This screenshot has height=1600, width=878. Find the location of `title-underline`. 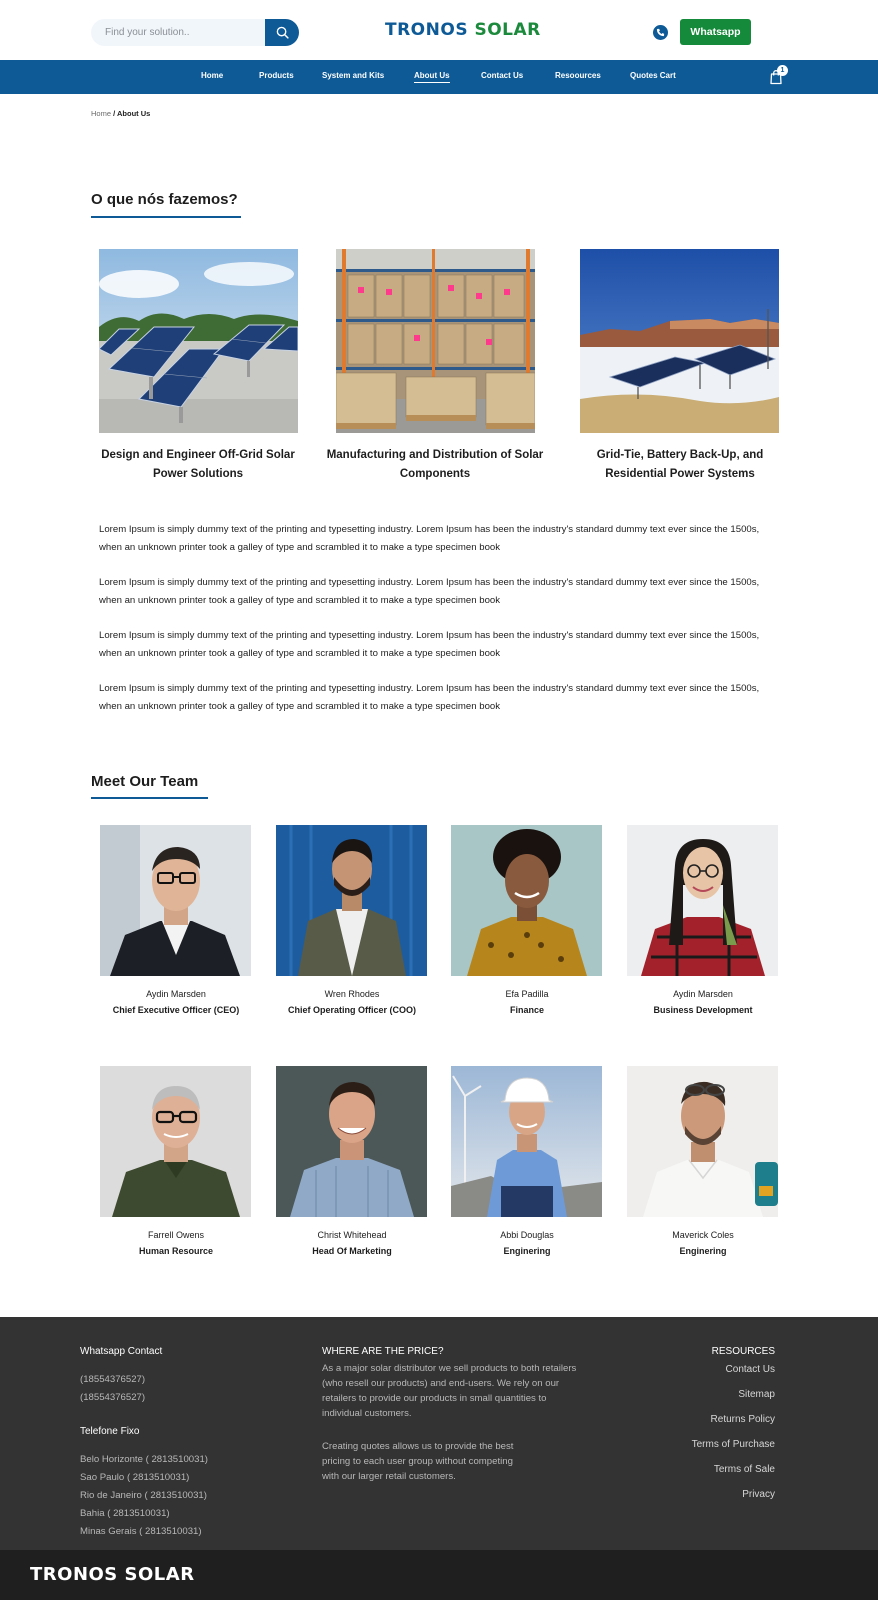

title-underline is located at coordinates (166, 217).